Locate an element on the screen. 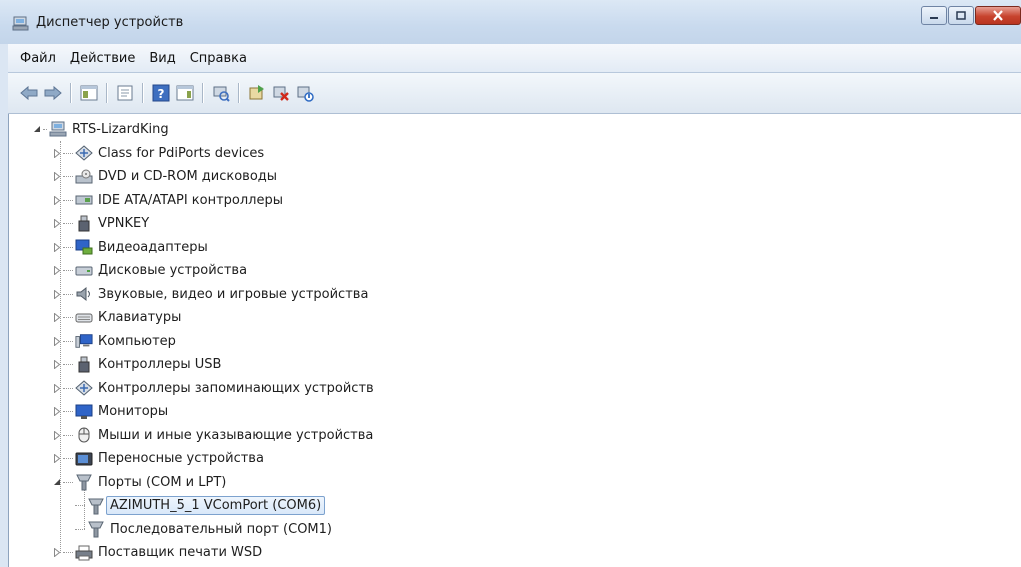 The image size is (1021, 567). action-pane-button is located at coordinates (185, 93).